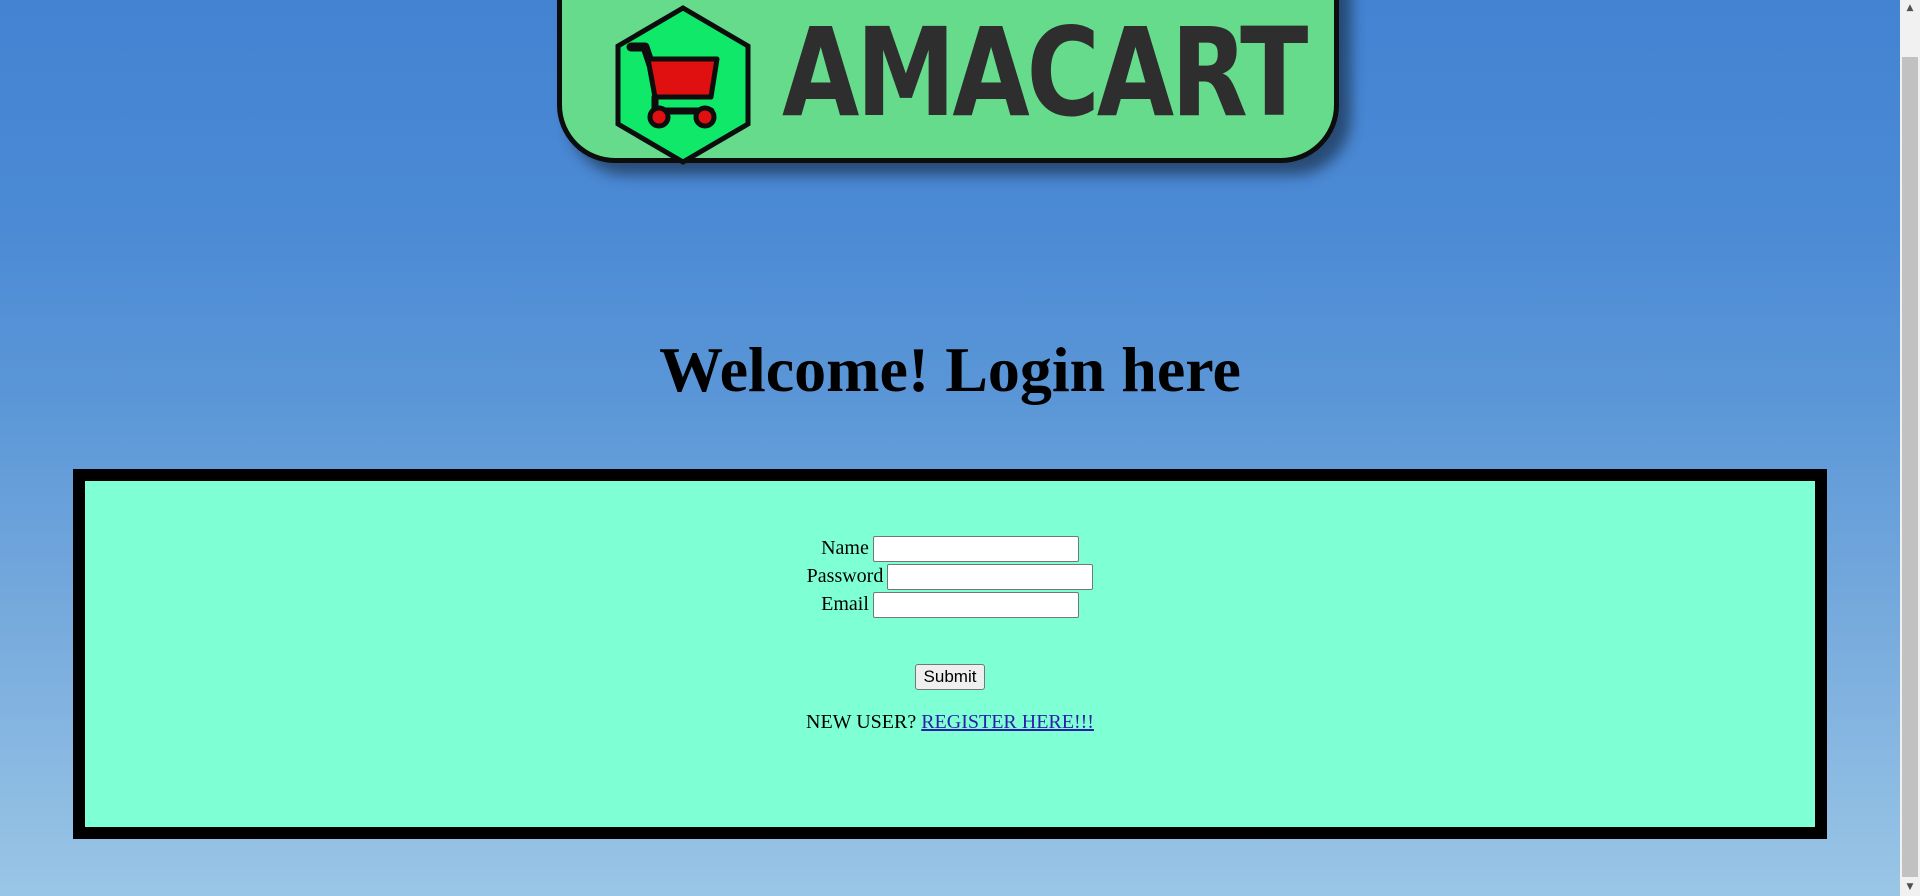 This screenshot has height=896, width=1920. Describe the element at coordinates (990, 577) in the screenshot. I see `password-input` at that location.